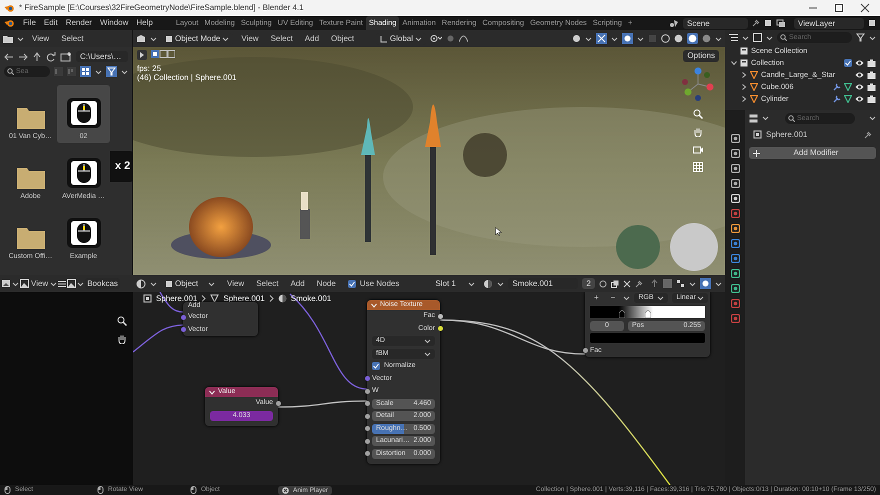 This screenshot has width=880, height=495. What do you see at coordinates (698, 84) in the screenshot?
I see `axis-gizmo-icon` at bounding box center [698, 84].